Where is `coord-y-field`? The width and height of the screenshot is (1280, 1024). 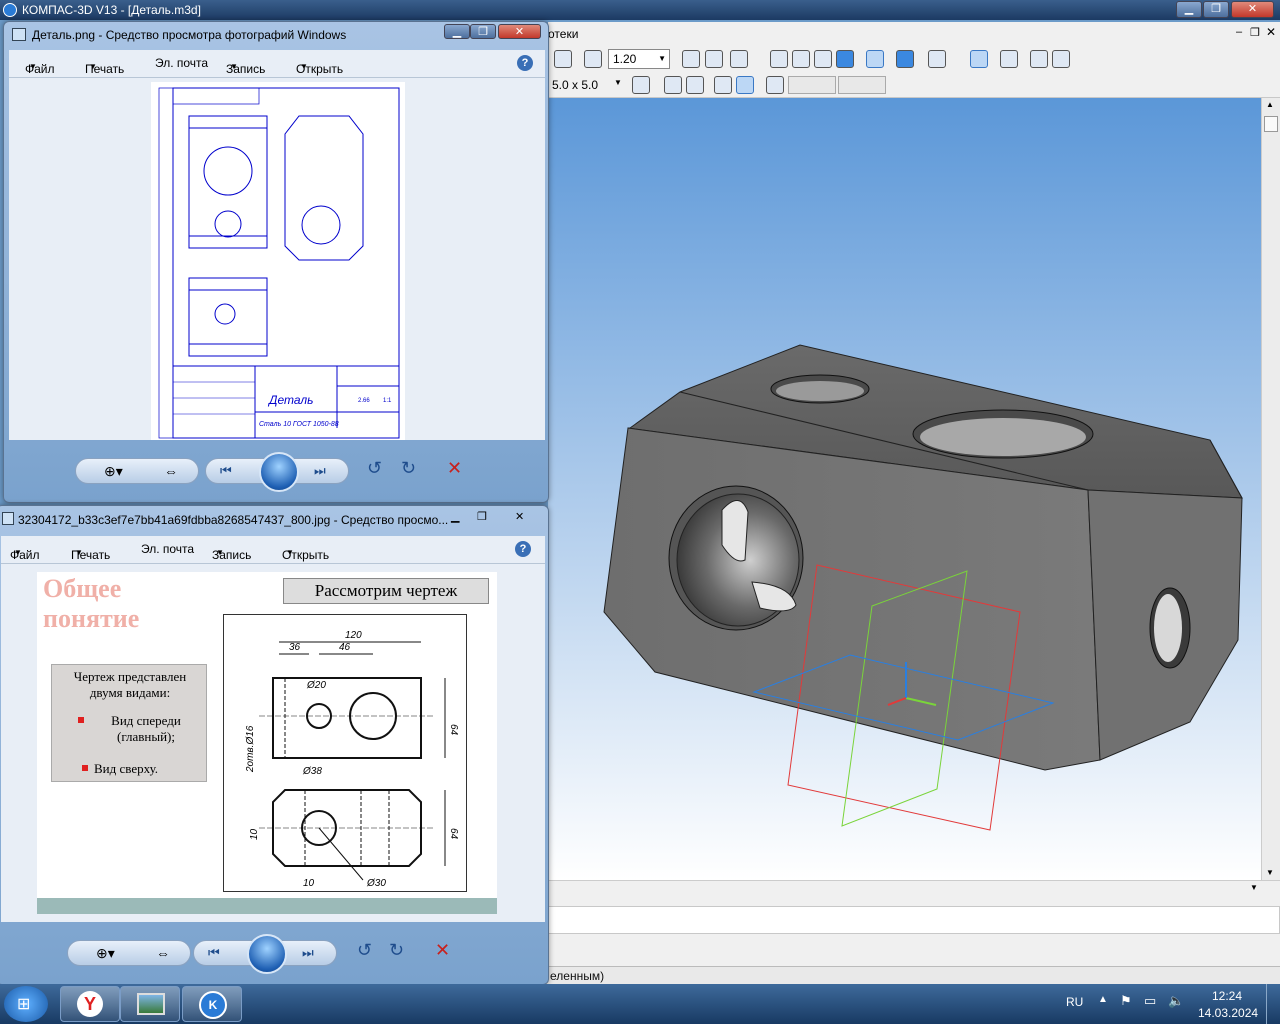 coord-y-field is located at coordinates (862, 85).